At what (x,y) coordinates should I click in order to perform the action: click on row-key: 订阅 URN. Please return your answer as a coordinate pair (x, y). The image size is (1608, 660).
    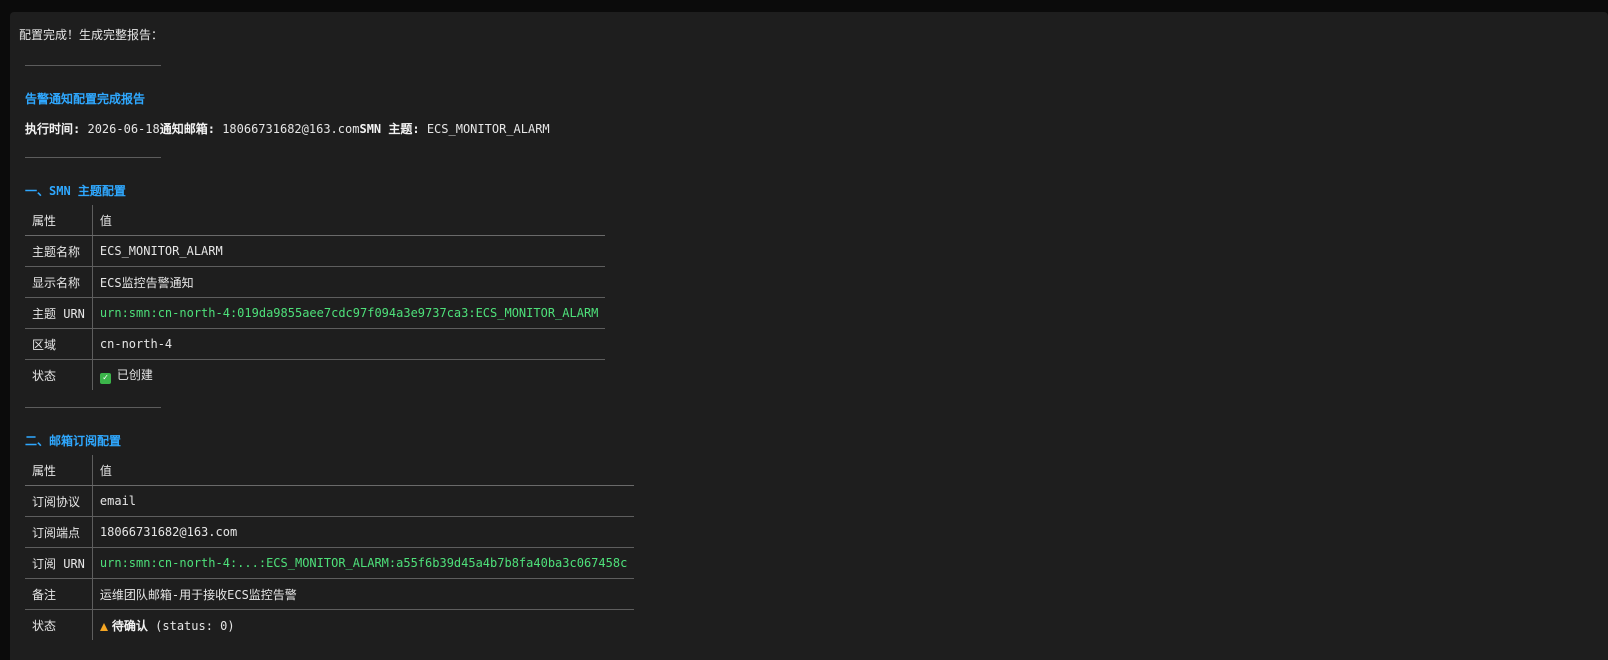
    Looking at the image, I should click on (59, 563).